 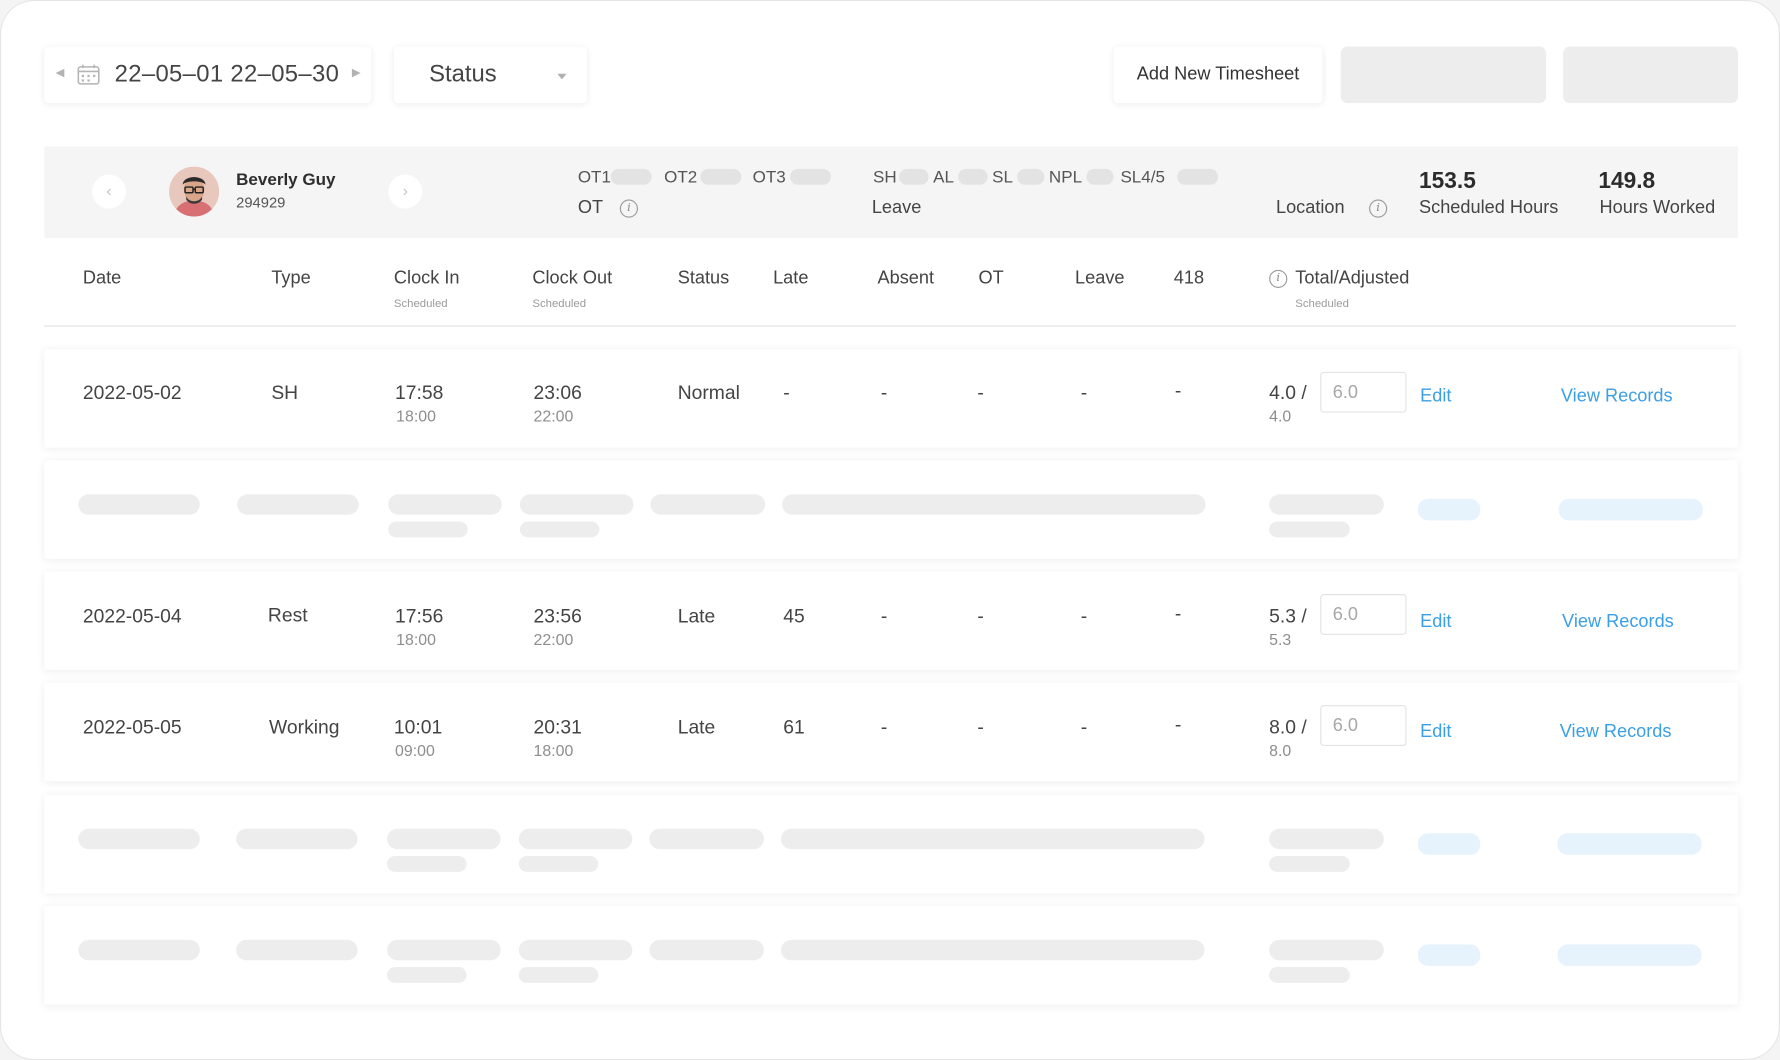 I want to click on row-status: Normal, so click(x=708, y=393).